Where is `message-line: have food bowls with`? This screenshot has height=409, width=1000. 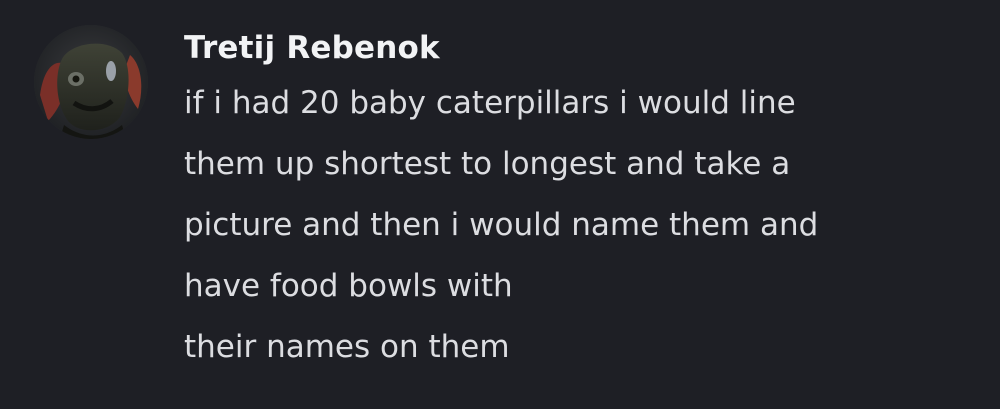 message-line: have food bowls with is located at coordinates (348, 286).